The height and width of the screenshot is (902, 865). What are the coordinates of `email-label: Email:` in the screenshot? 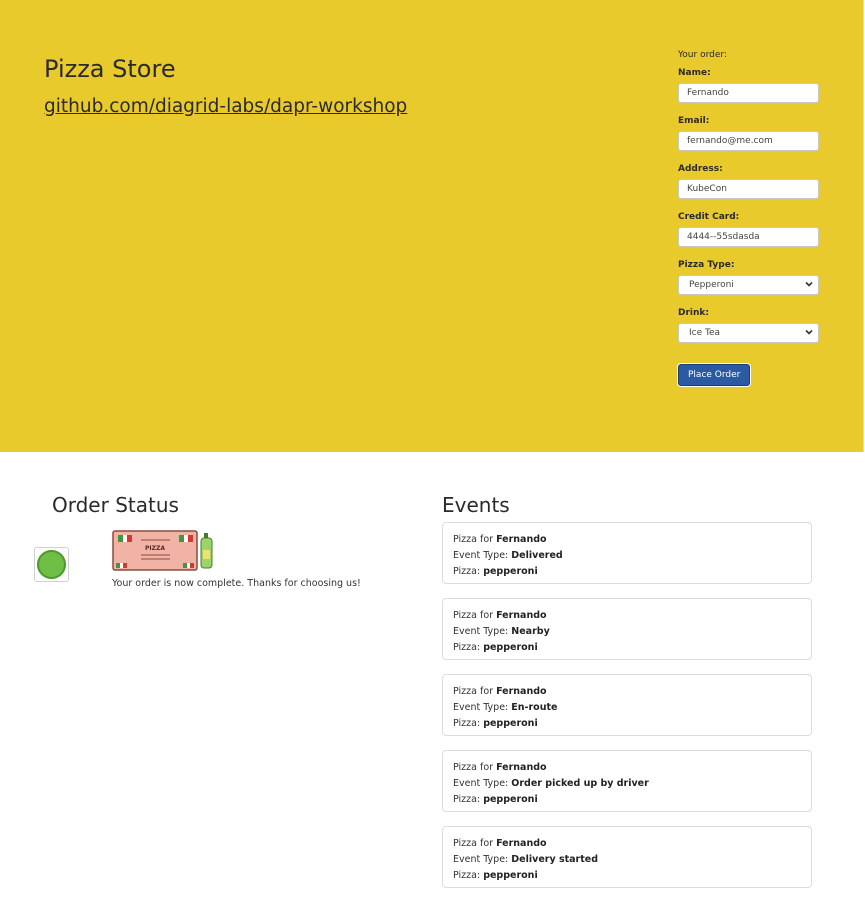 It's located at (694, 121).